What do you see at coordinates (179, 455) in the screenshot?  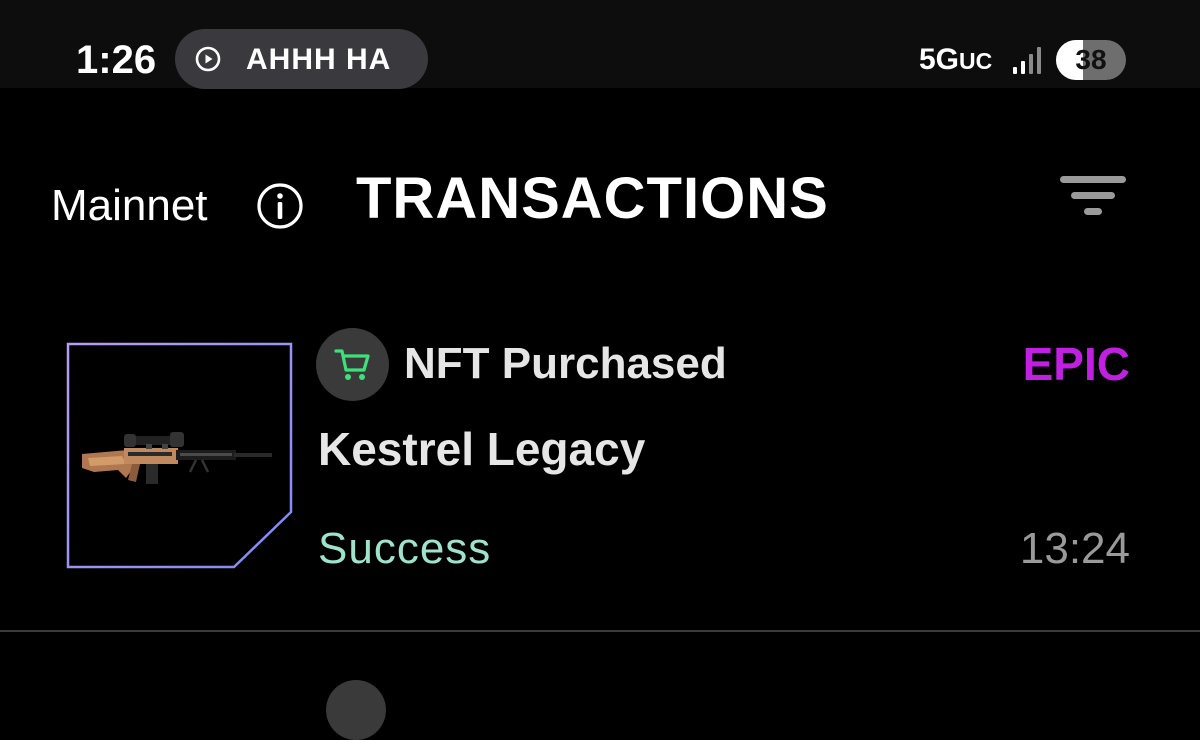 I see `sniper-rifle-image` at bounding box center [179, 455].